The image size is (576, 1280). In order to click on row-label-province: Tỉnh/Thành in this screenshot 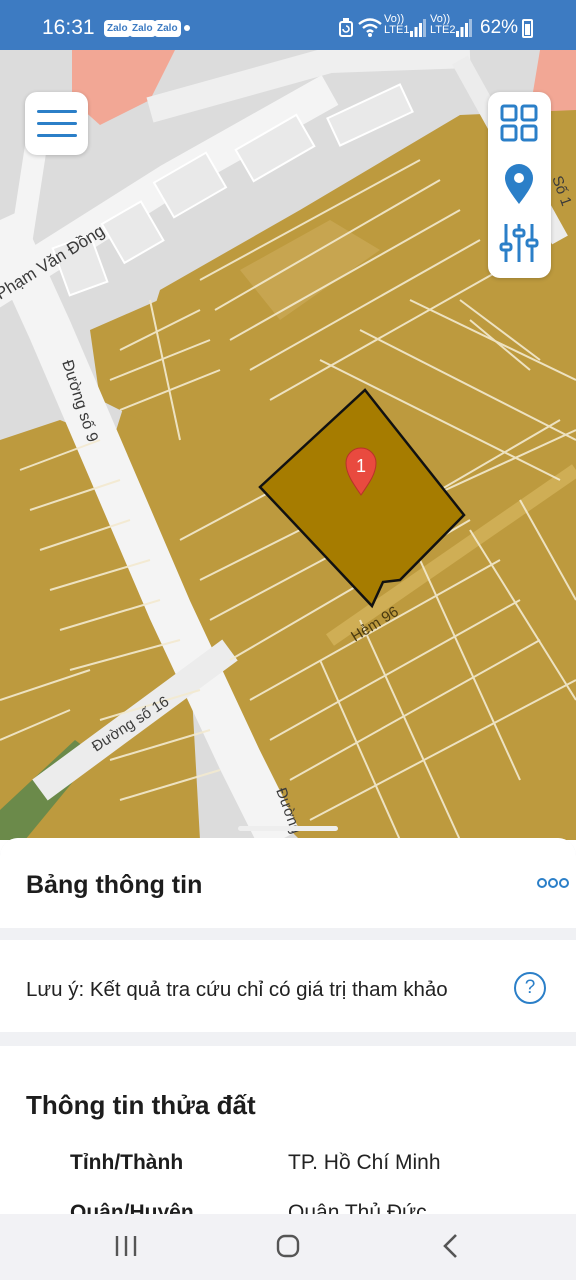, I will do `click(127, 1162)`.